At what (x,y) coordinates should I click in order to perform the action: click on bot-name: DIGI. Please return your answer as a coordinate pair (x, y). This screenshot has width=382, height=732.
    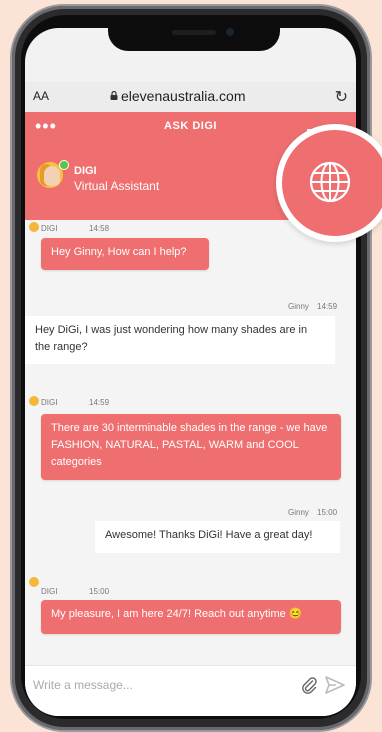
    Looking at the image, I should click on (85, 171).